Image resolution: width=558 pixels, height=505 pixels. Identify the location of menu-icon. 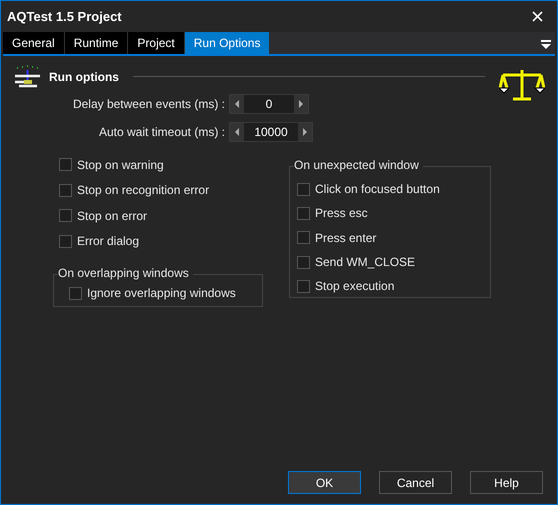
(546, 44).